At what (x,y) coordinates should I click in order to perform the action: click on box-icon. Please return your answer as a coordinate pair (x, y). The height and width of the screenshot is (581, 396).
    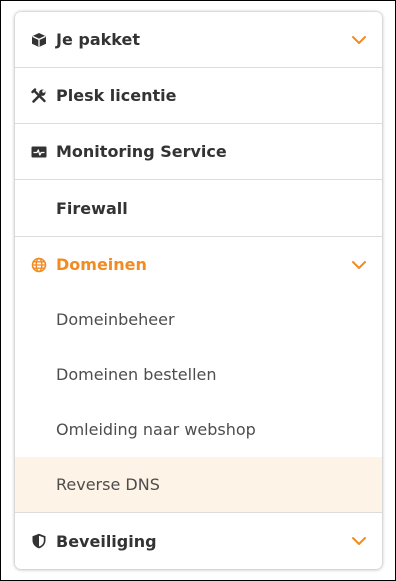
    Looking at the image, I should click on (39, 40).